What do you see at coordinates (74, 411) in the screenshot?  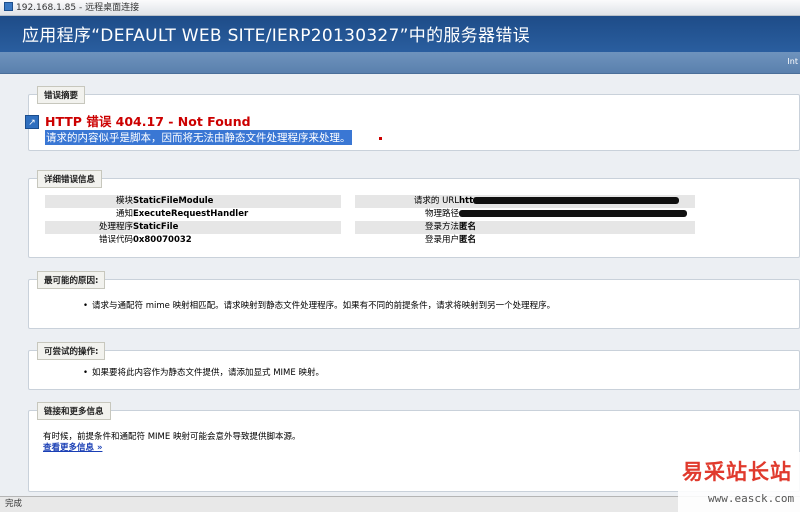 I see `links-info-legend: 链接和更多信息` at bounding box center [74, 411].